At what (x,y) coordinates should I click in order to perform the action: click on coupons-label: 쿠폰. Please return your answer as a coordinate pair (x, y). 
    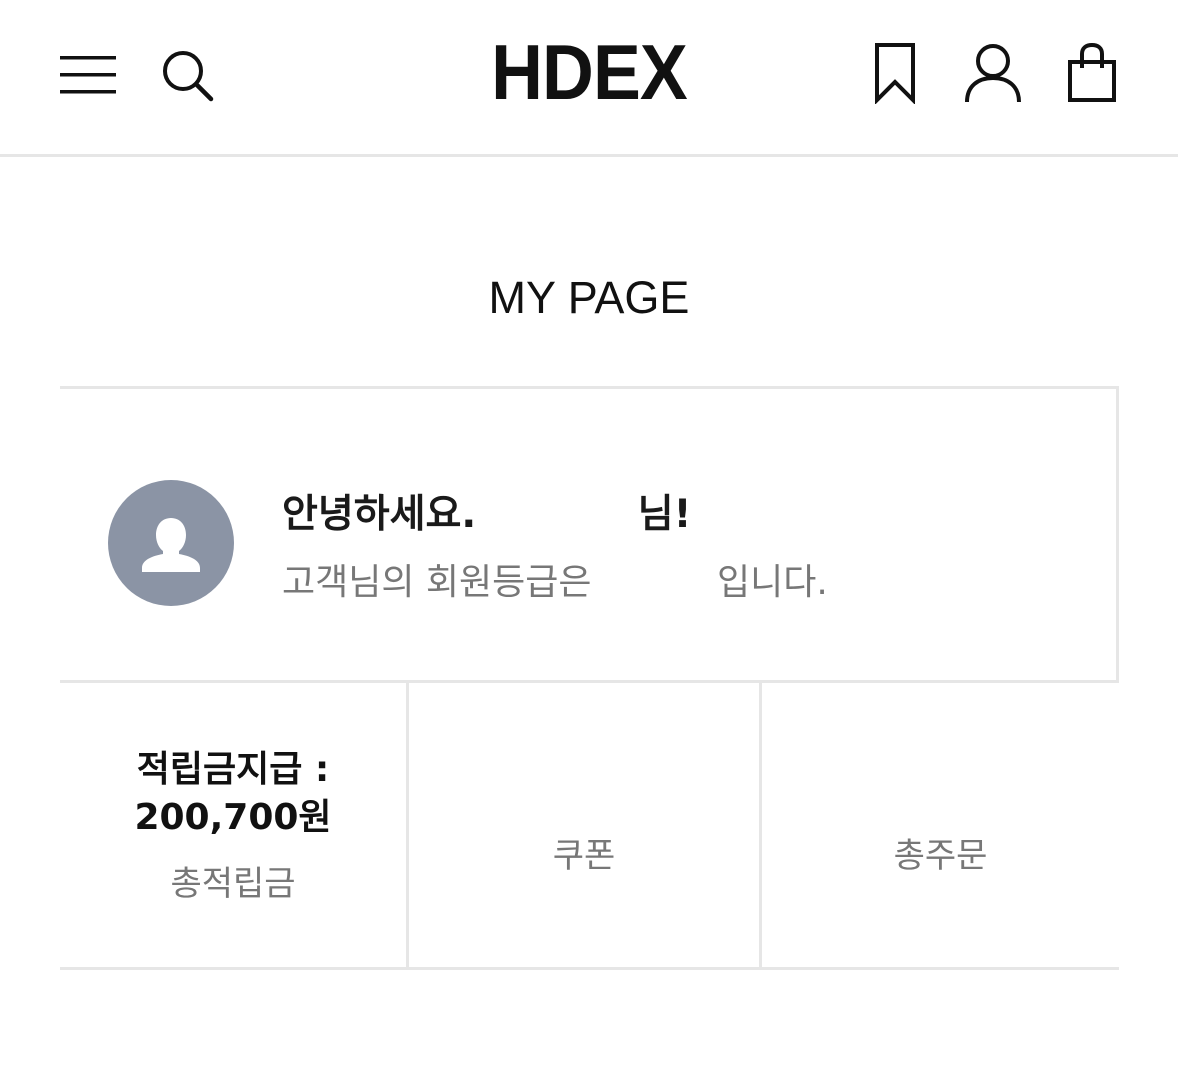
    Looking at the image, I should click on (584, 855).